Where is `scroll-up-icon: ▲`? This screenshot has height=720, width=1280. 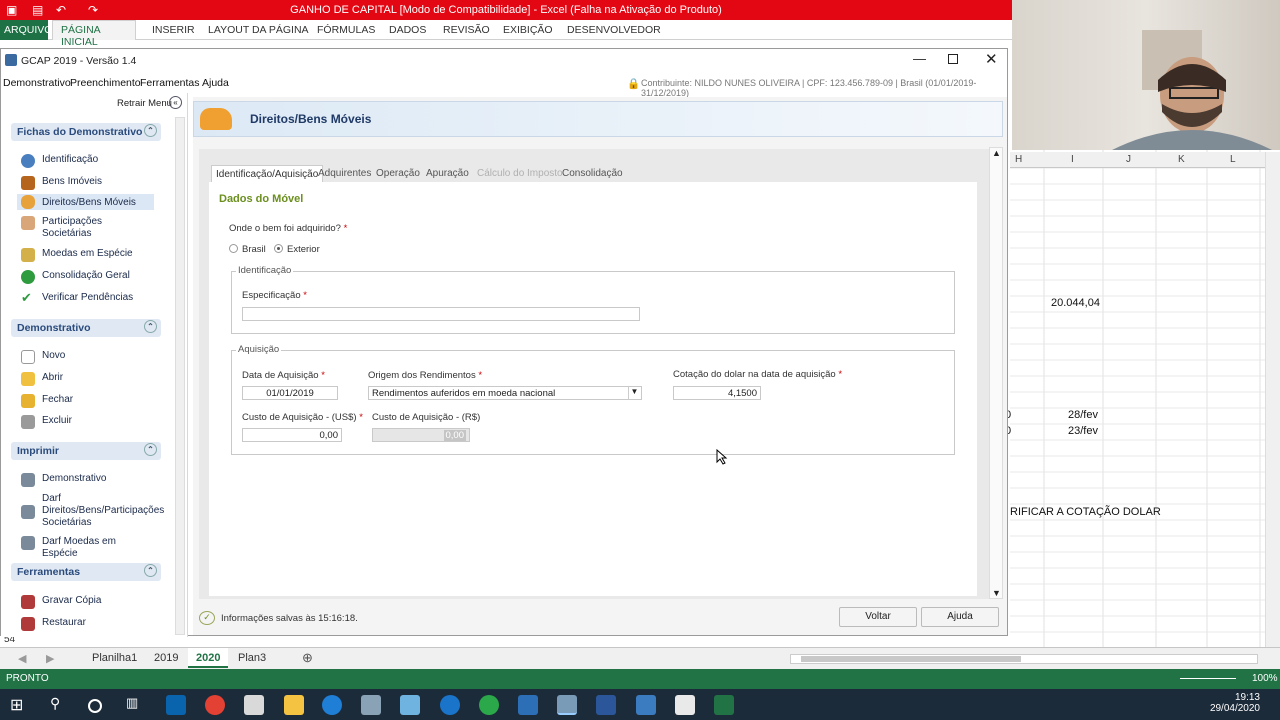 scroll-up-icon: ▲ is located at coordinates (996, 153).